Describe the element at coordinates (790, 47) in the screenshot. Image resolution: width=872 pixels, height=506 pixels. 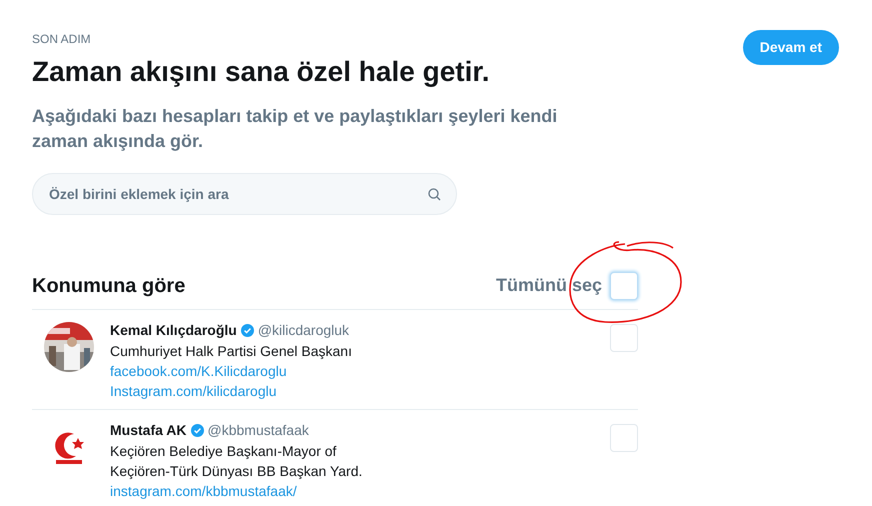
I see `continue-button: Devam et` at that location.